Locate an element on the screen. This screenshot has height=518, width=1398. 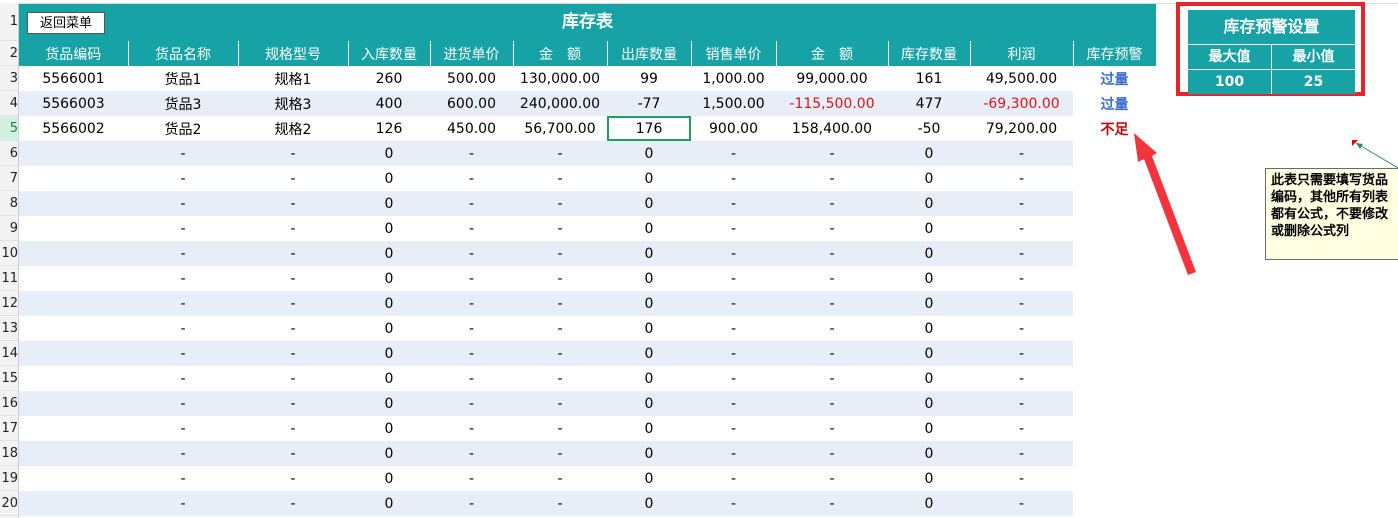
table-cell: 400 is located at coordinates (389, 103).